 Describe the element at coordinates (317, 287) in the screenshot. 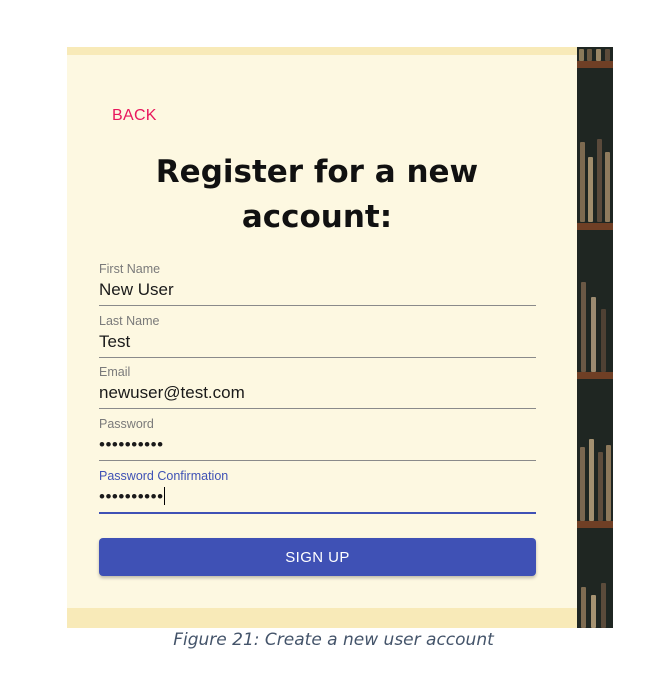

I see `first-name-field: First Name New User` at that location.